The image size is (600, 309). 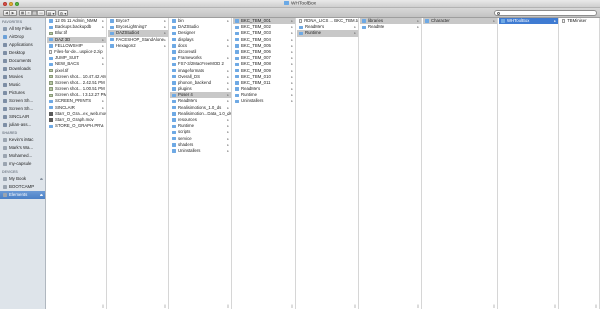 What do you see at coordinates (22, 45) in the screenshot?
I see `sidebar-item-applications: Applications` at bounding box center [22, 45].